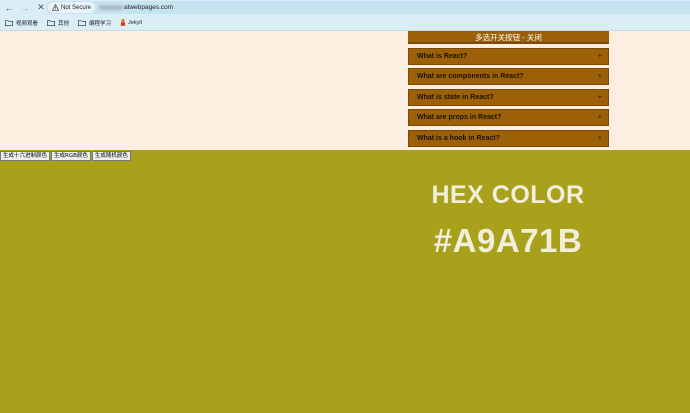  What do you see at coordinates (508, 56) in the screenshot?
I see `accordion-item-react: What is React? +` at bounding box center [508, 56].